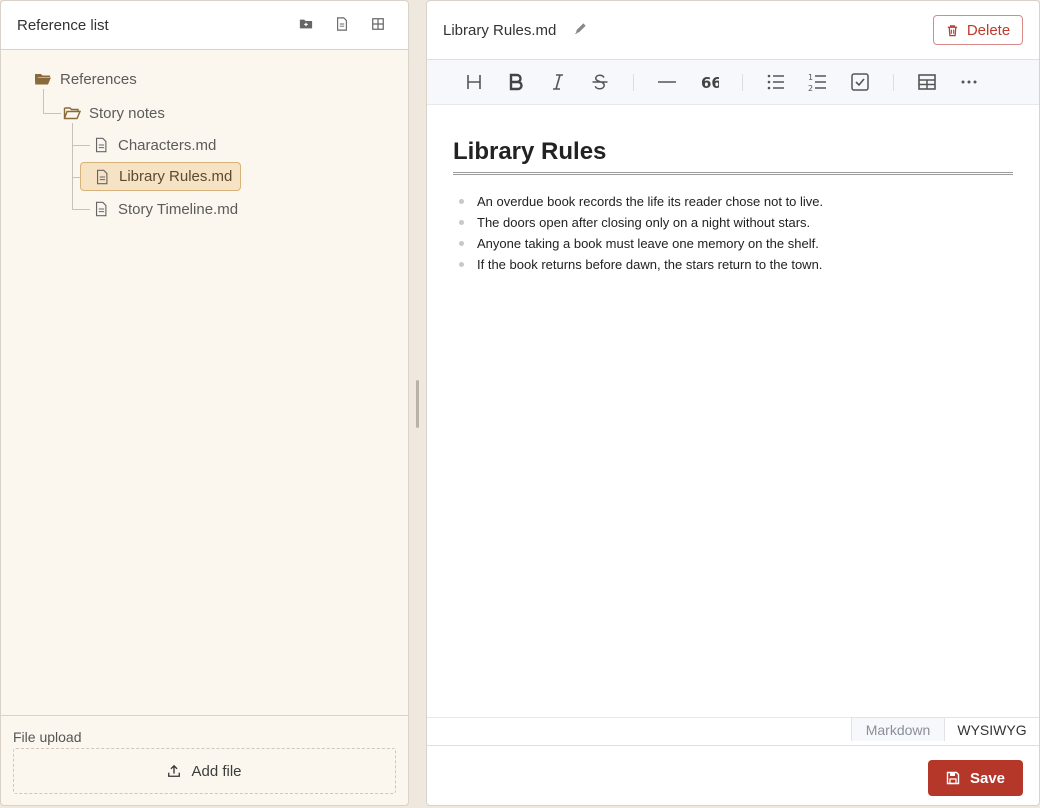 The image size is (1040, 808). I want to click on add-file-button: Add file, so click(204, 771).